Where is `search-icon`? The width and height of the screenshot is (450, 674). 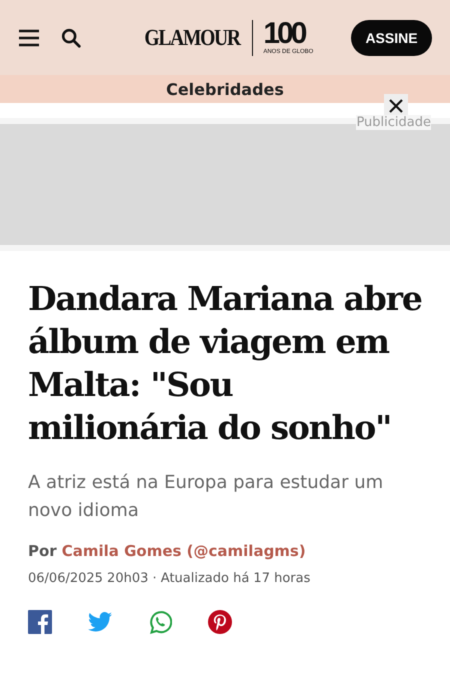 search-icon is located at coordinates (71, 37).